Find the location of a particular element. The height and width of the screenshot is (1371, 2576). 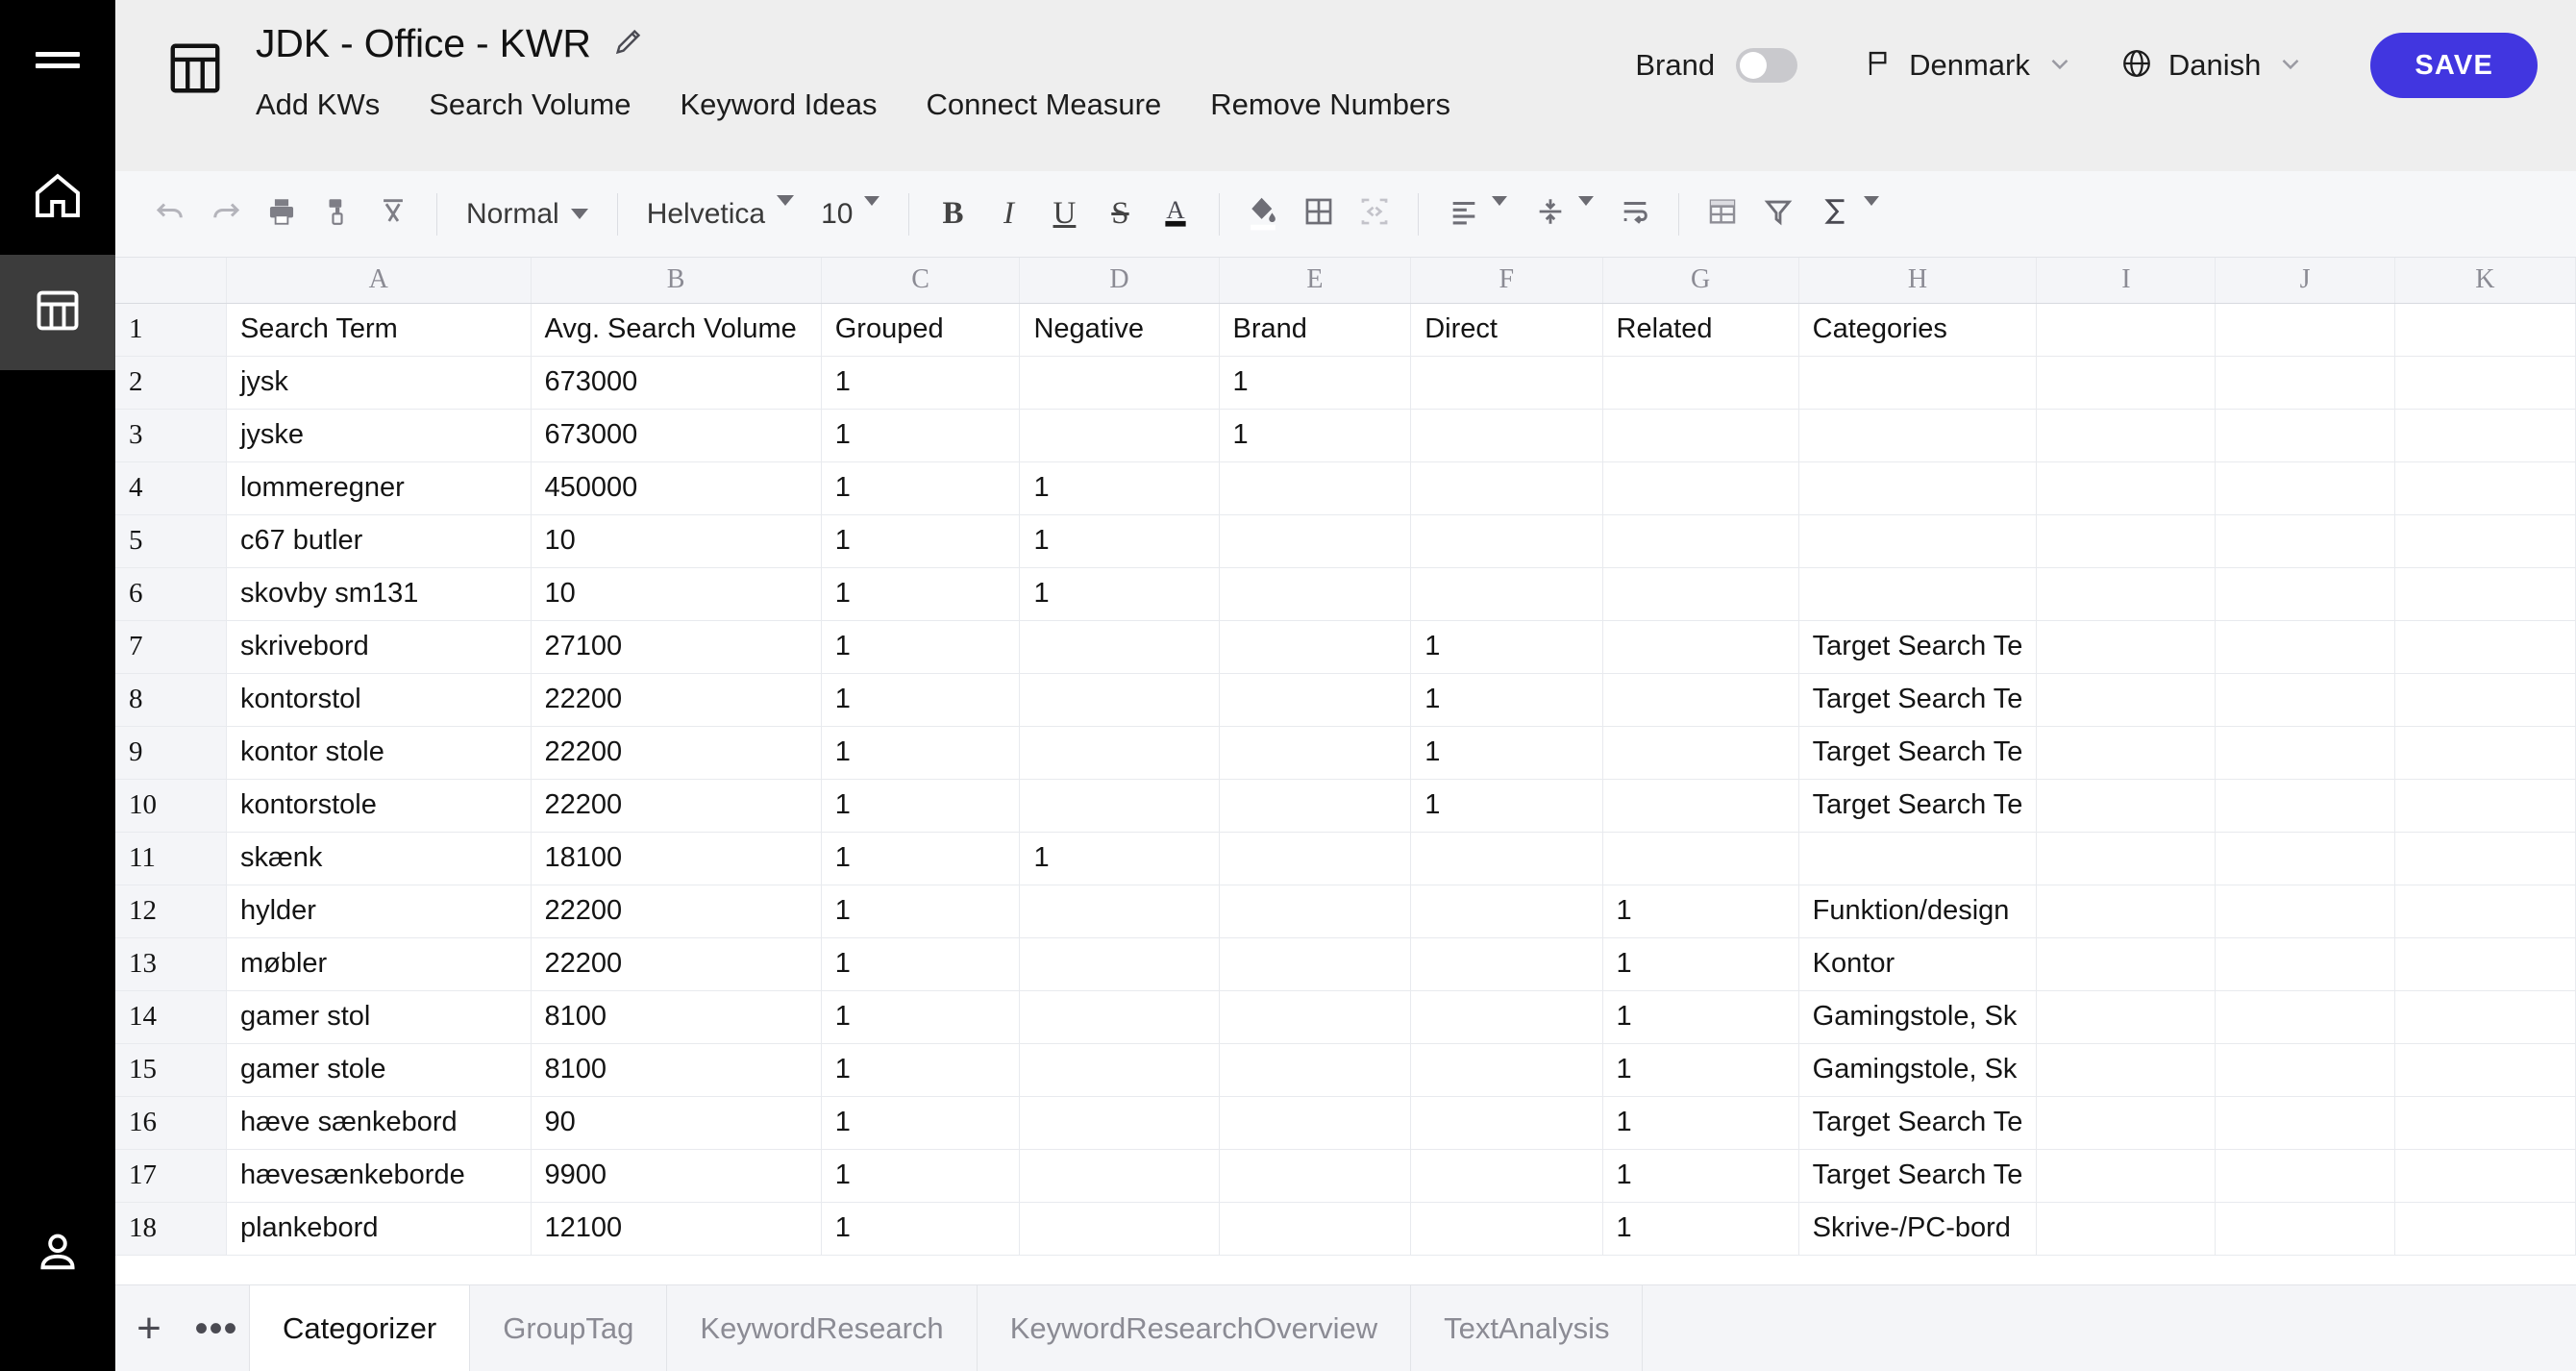

text-color-button: A is located at coordinates (1176, 214).